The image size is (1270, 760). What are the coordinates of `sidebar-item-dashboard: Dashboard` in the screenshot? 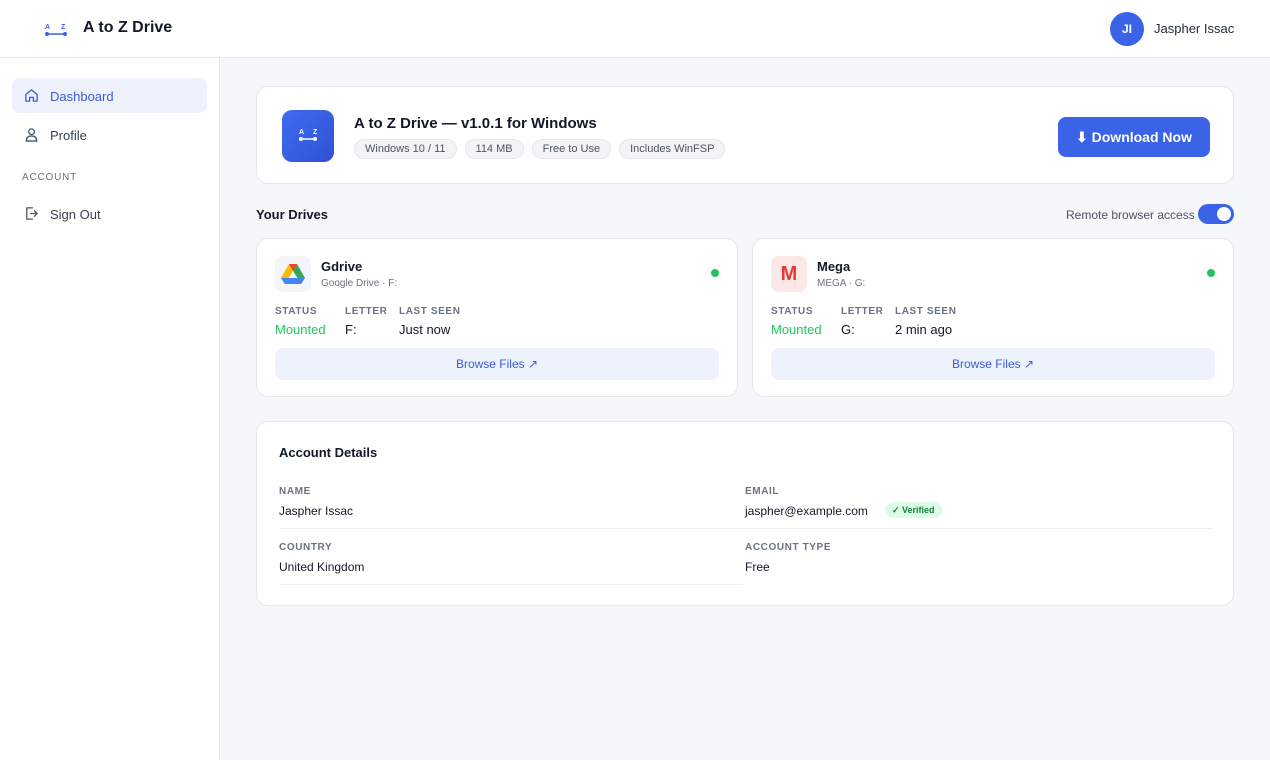 It's located at (109, 95).